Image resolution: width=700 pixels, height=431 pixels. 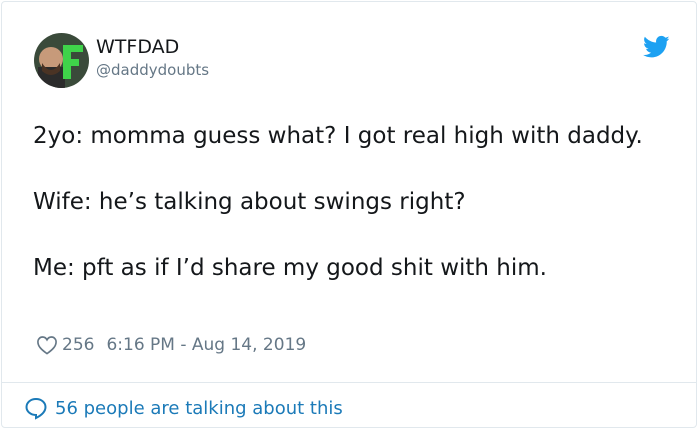 I want to click on avatar, so click(x=61, y=60).